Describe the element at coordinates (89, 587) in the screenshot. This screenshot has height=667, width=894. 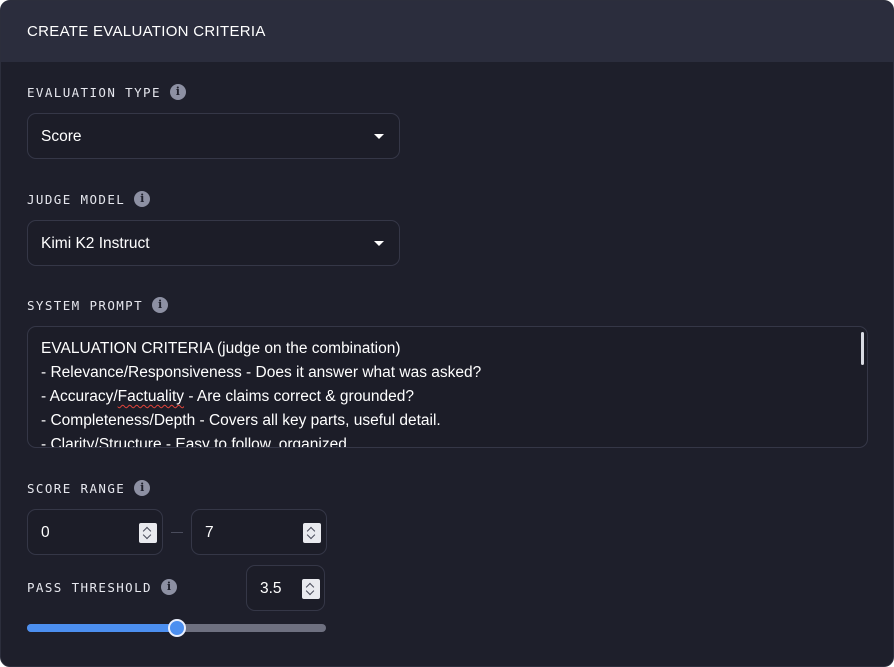
I see `pass-threshold-label: PASS THRESHOLD` at that location.